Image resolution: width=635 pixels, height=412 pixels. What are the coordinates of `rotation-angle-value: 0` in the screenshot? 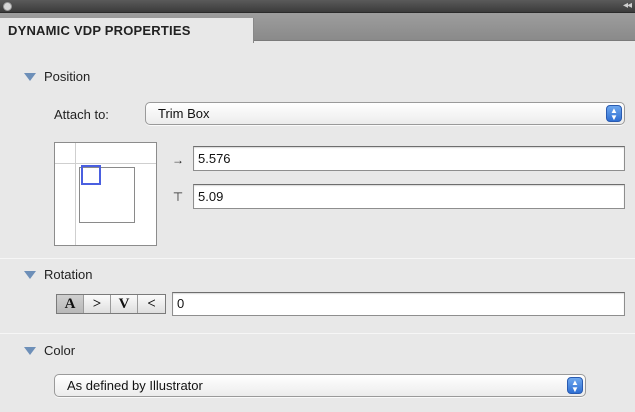 It's located at (181, 303).